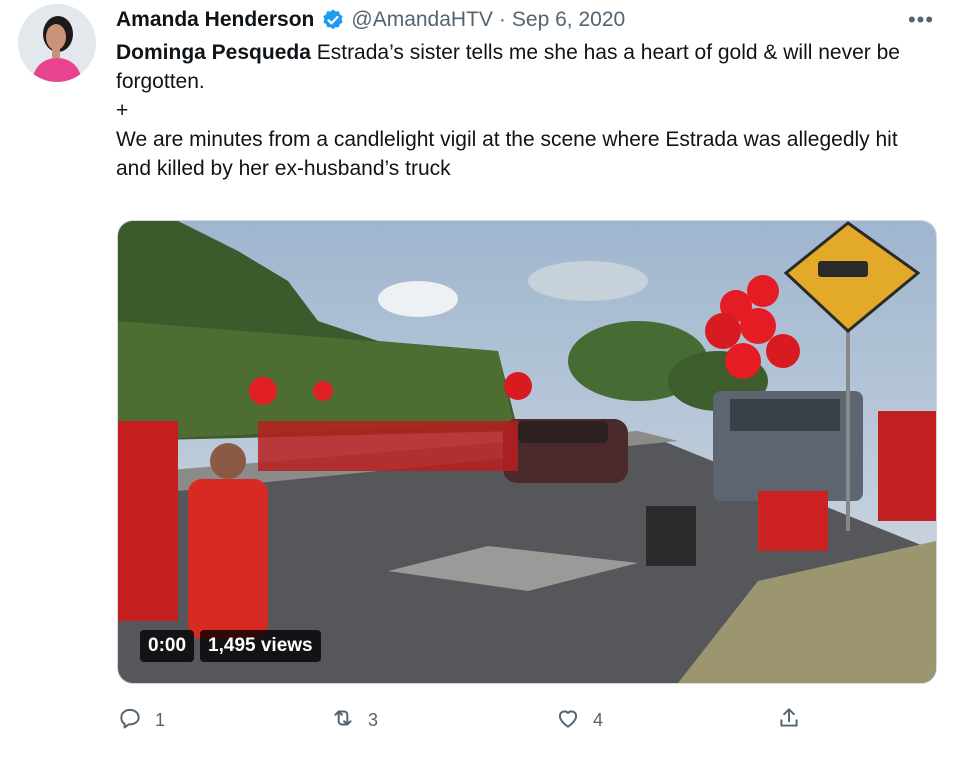 This screenshot has width=960, height=760. Describe the element at coordinates (598, 719) in the screenshot. I see `like-count: 4` at that location.